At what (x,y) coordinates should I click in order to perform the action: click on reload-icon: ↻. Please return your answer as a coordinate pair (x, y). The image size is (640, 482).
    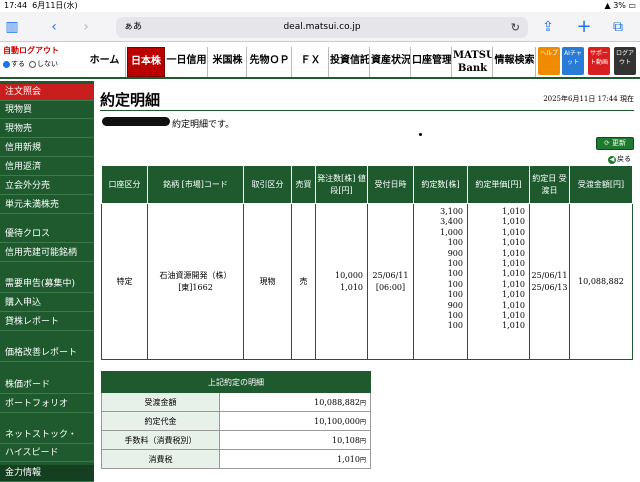
    Looking at the image, I should click on (515, 27).